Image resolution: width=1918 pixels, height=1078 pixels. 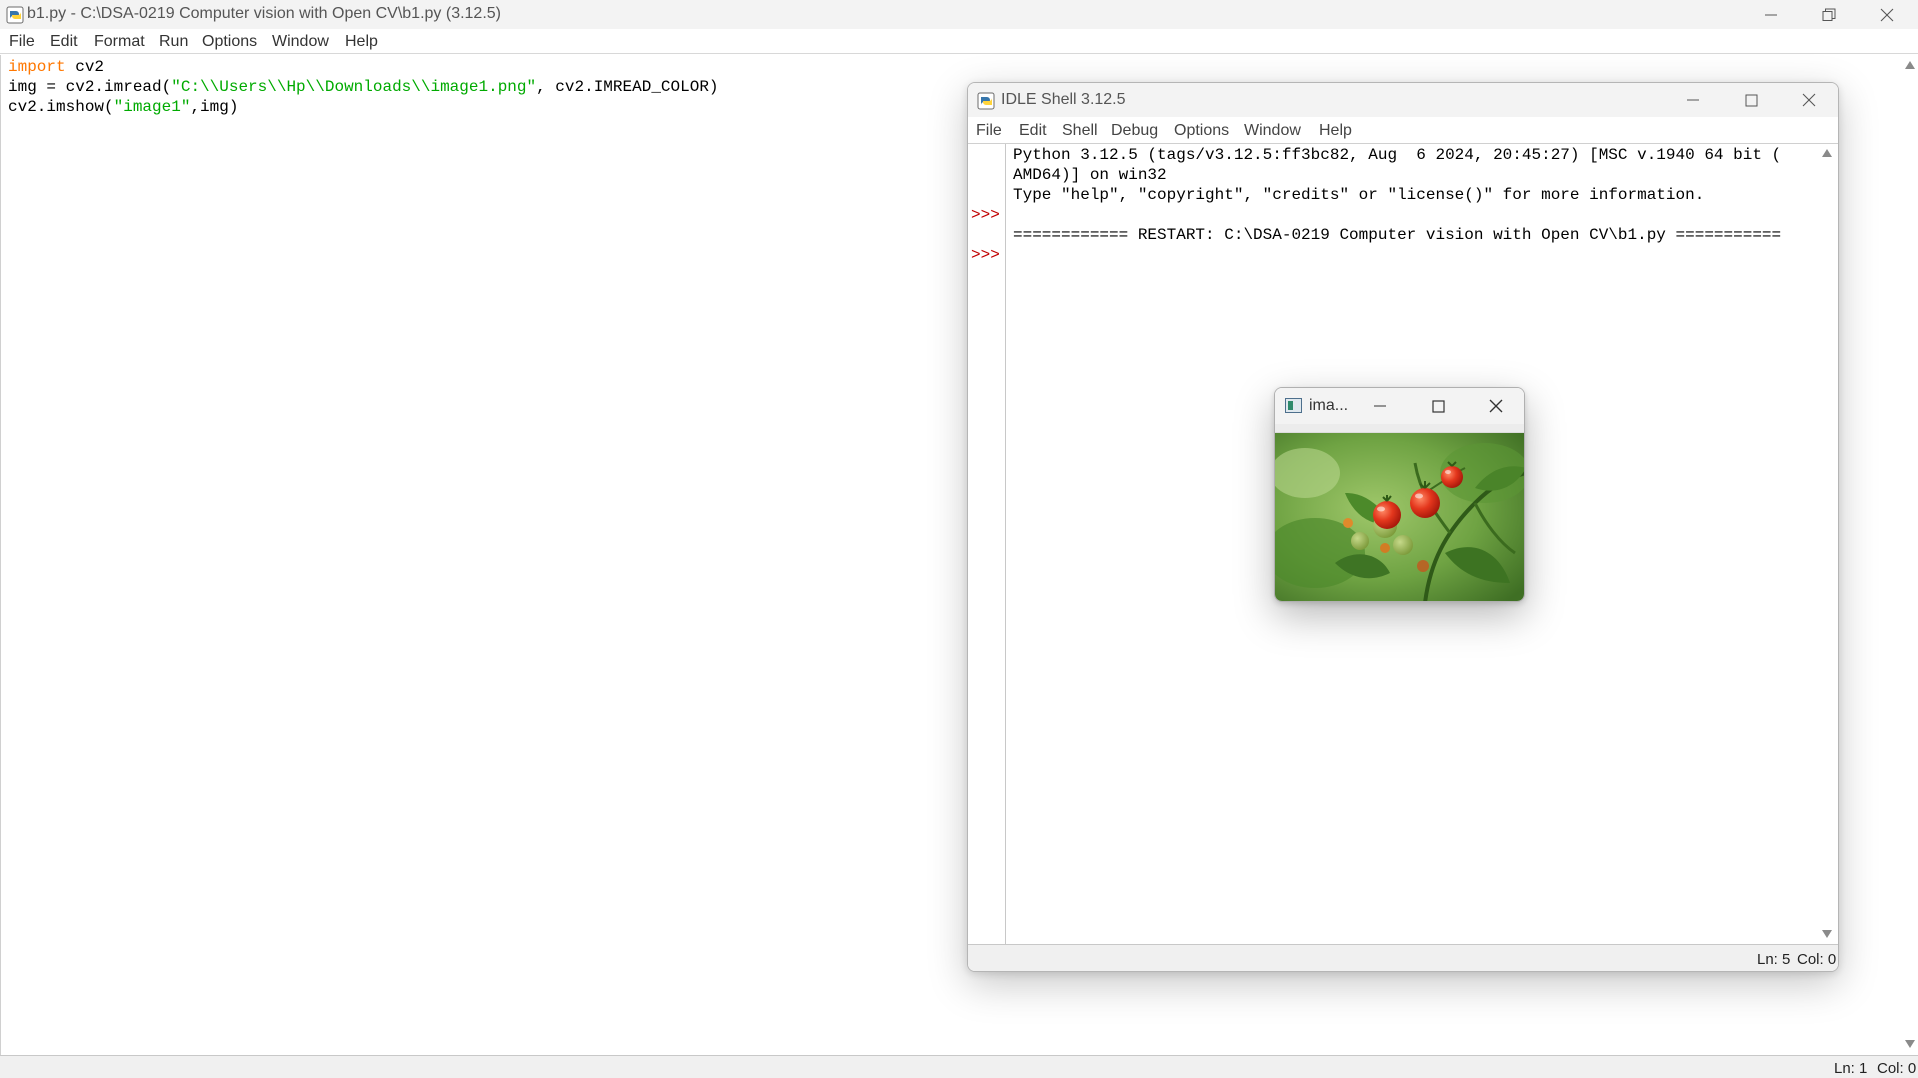 I want to click on opencv-window-icon, so click(x=1293, y=405).